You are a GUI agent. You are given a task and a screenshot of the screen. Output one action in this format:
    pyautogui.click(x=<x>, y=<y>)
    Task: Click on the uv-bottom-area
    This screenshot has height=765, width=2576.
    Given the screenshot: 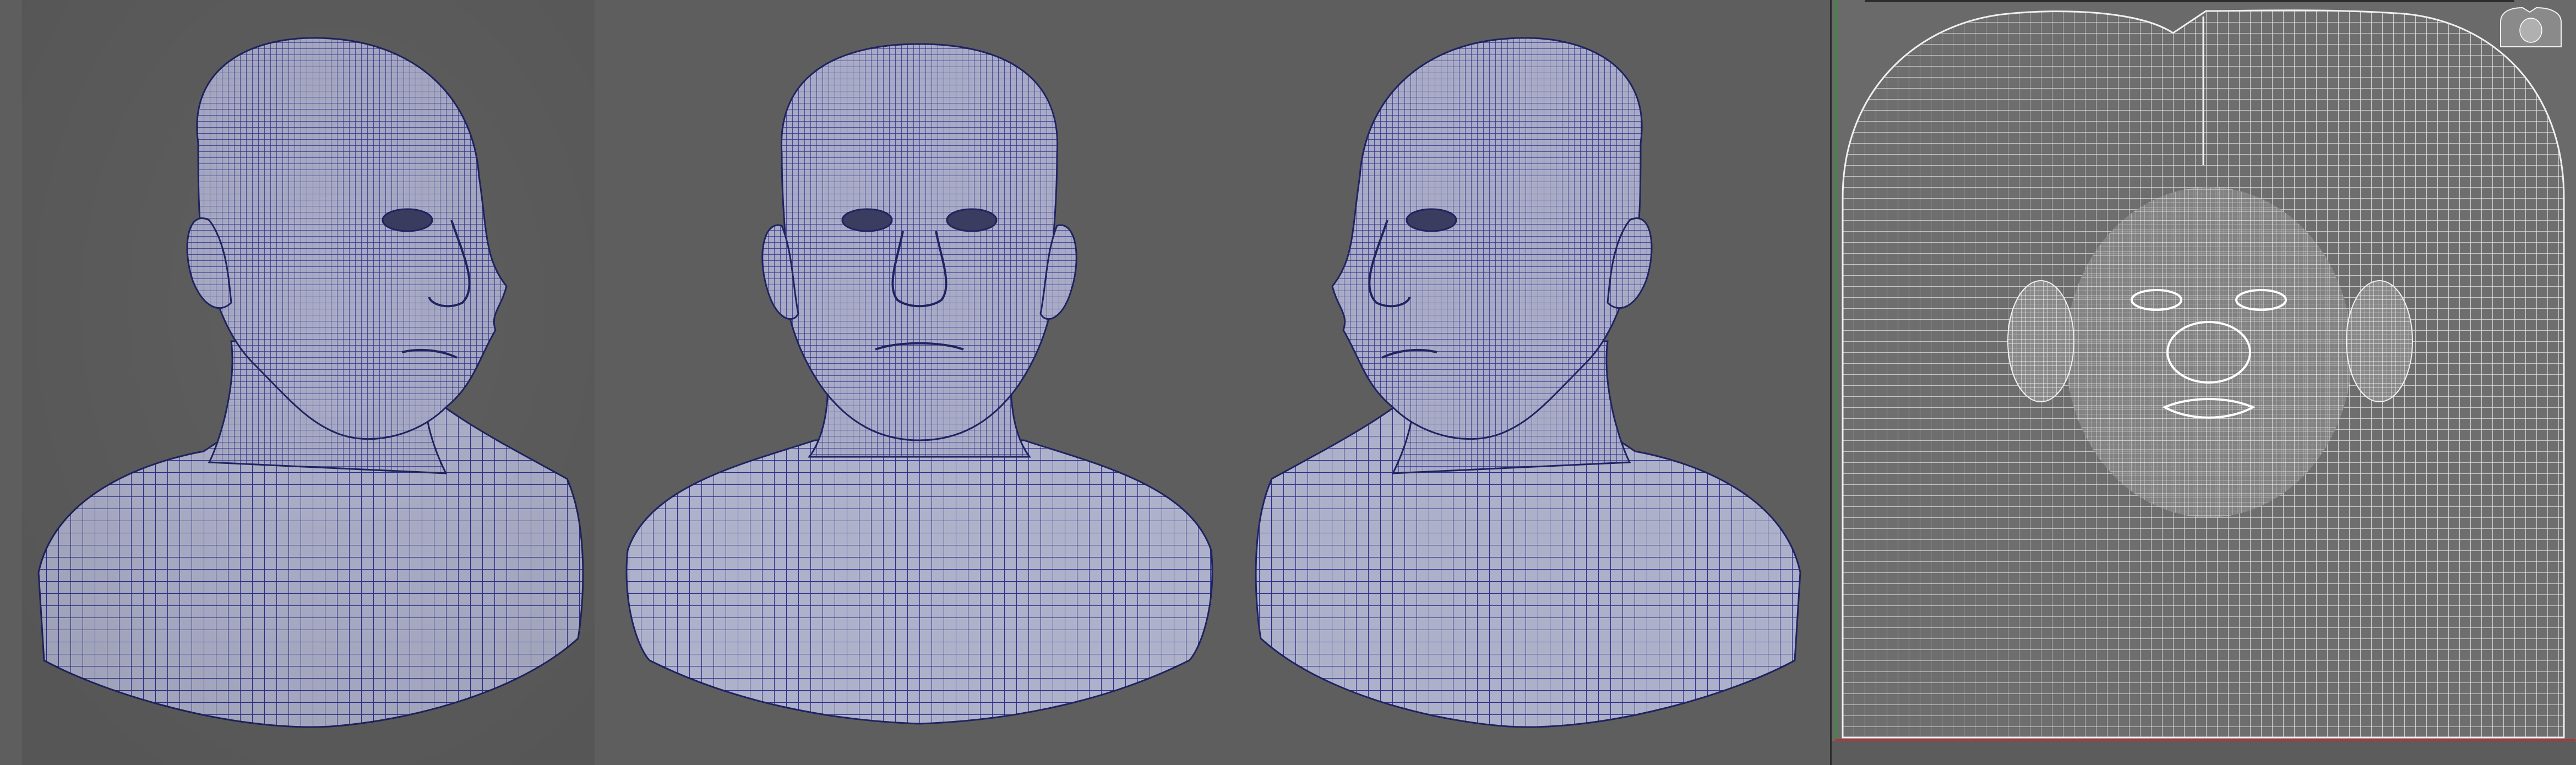 What is the action you would take?
    pyautogui.click(x=2204, y=753)
    